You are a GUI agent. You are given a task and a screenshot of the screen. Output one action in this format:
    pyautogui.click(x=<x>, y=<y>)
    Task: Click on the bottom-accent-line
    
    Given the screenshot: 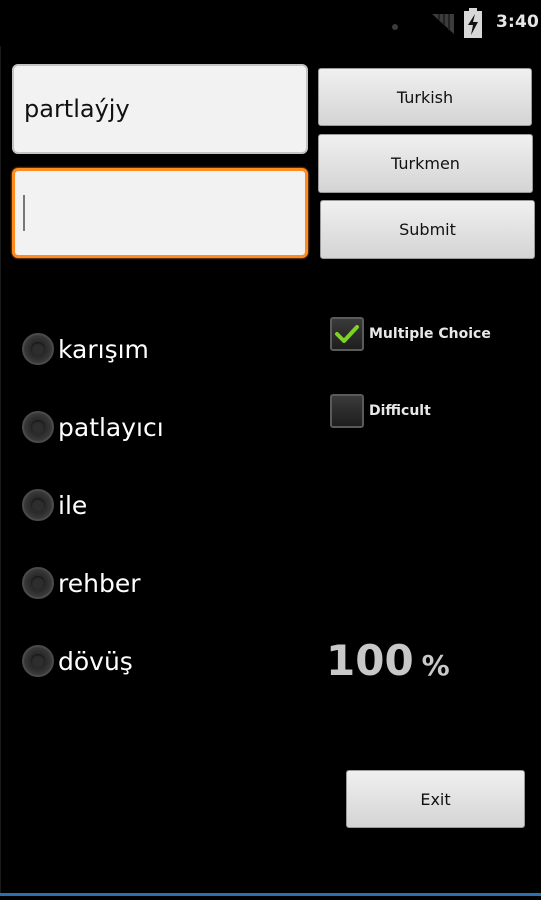 What is the action you would take?
    pyautogui.click(x=270, y=894)
    